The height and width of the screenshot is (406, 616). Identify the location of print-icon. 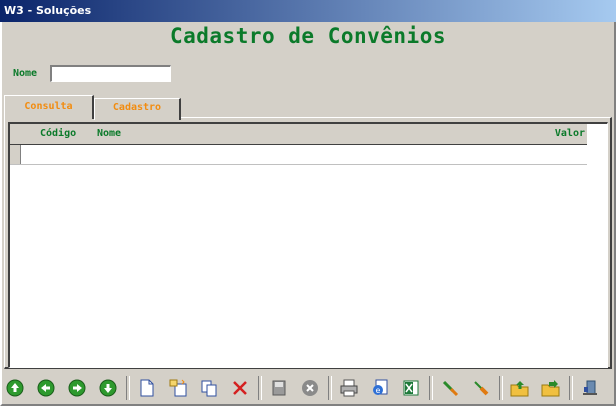
(349, 388).